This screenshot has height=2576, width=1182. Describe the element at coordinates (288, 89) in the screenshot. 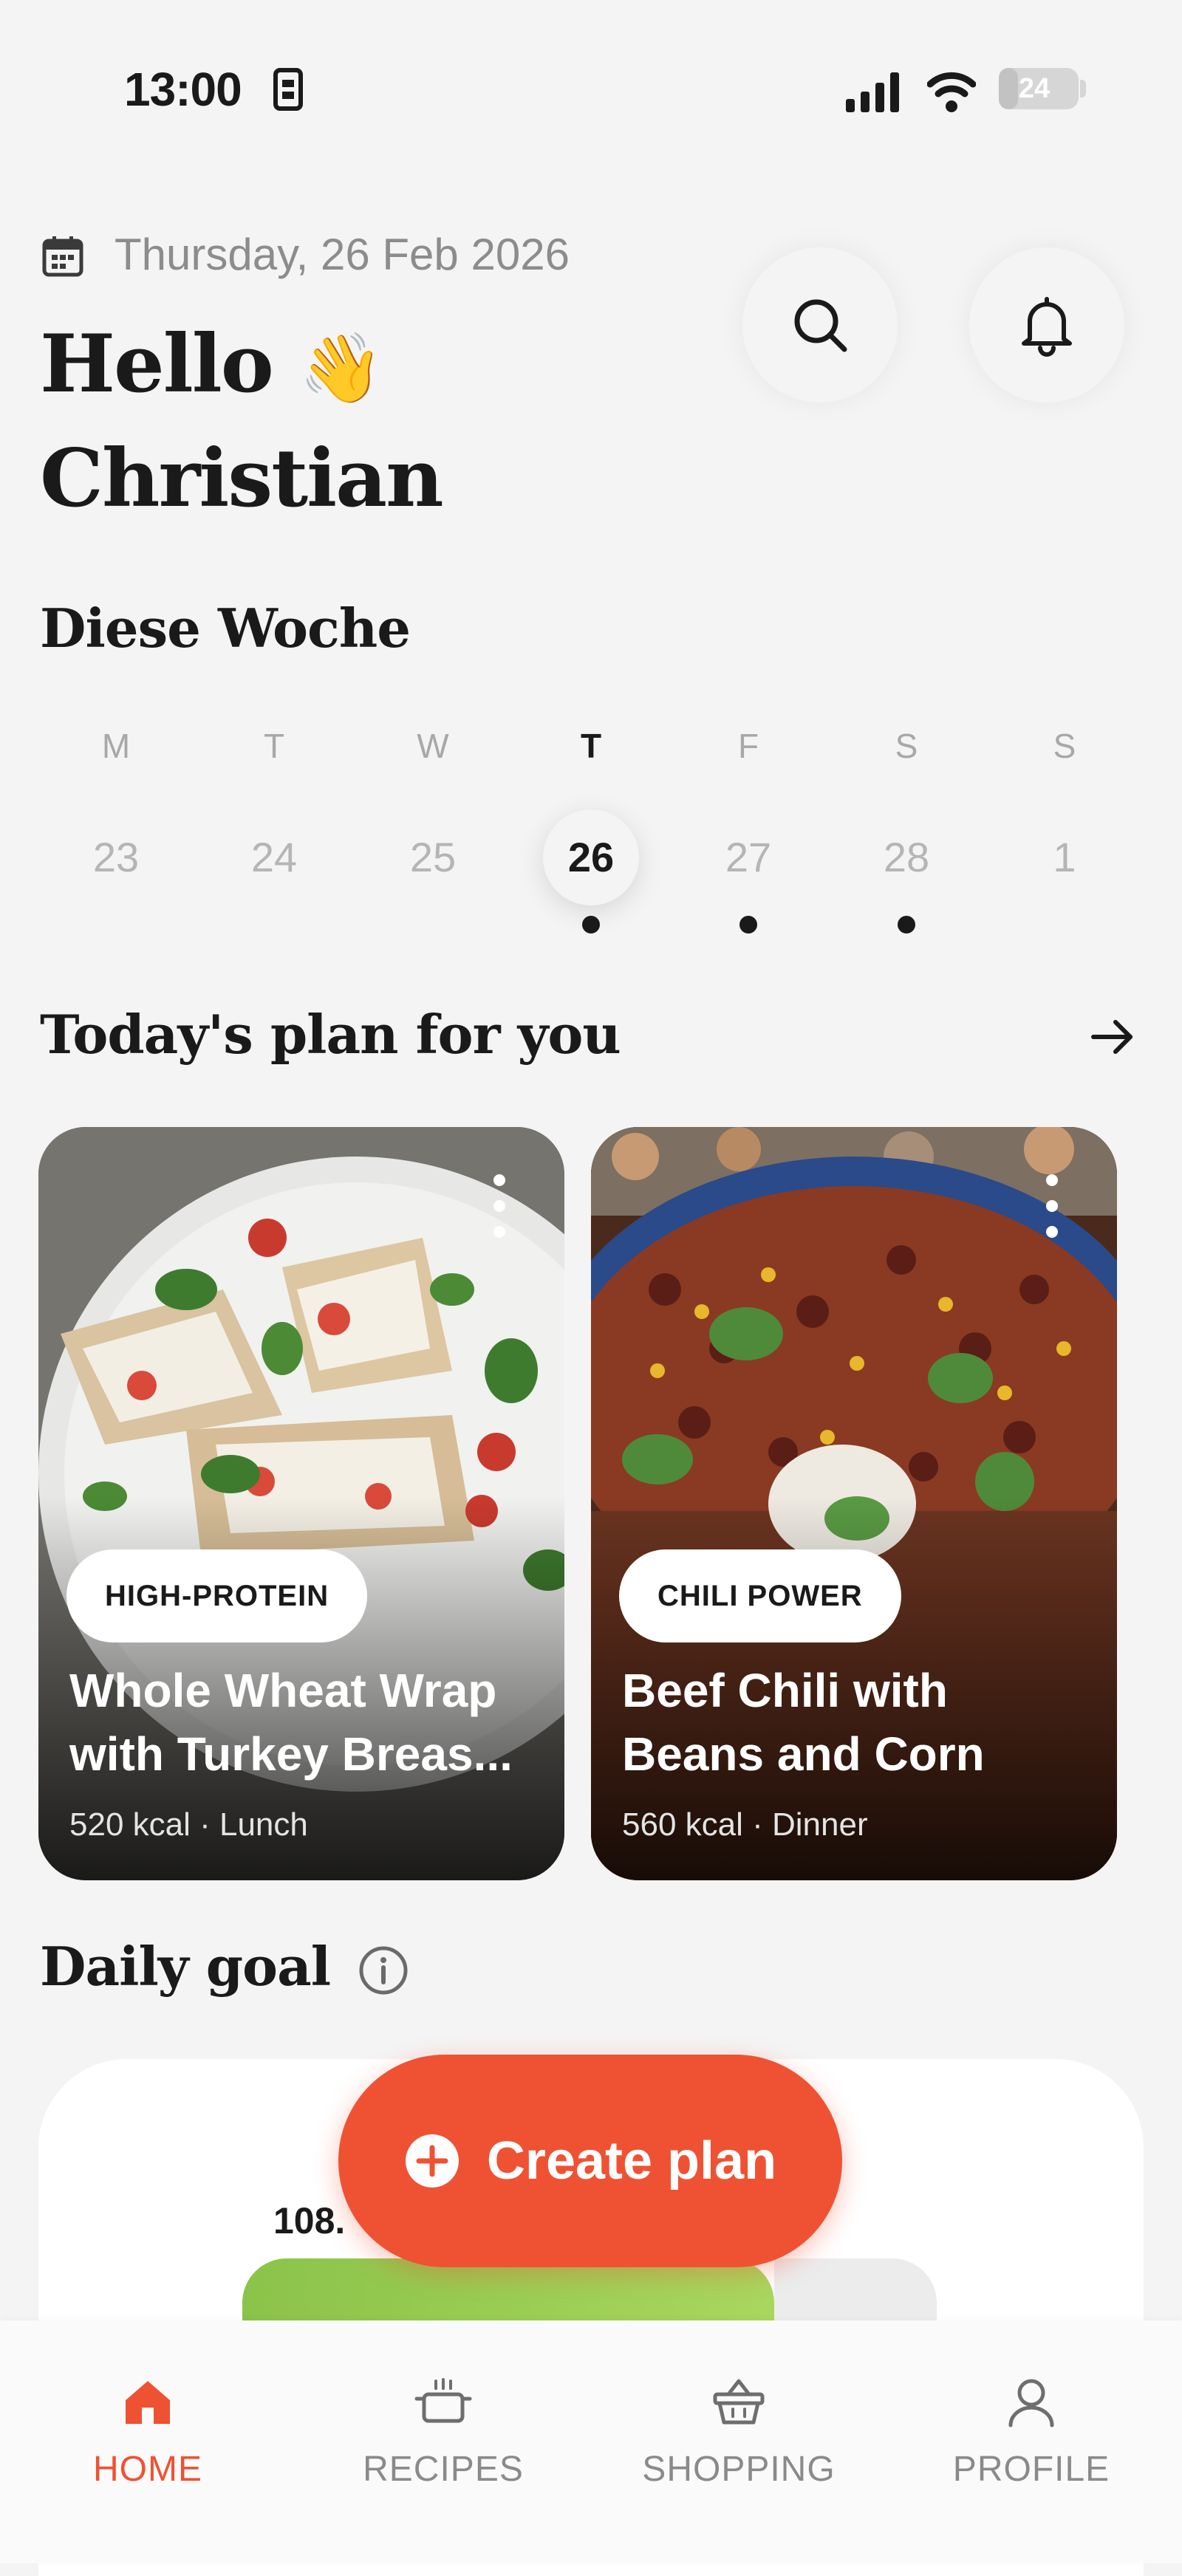

I see `sim-card-icon` at that location.